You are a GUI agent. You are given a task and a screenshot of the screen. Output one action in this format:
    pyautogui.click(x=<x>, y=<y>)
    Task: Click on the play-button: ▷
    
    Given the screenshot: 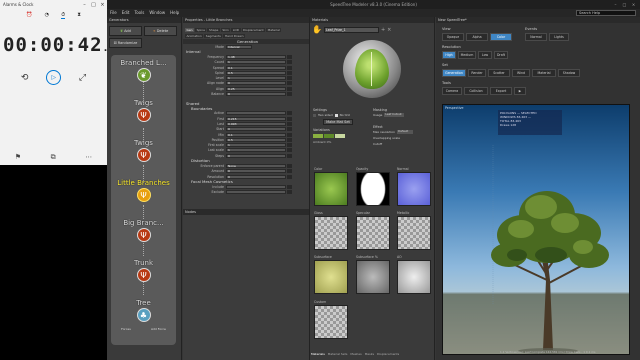 What is the action you would take?
    pyautogui.click(x=54, y=77)
    